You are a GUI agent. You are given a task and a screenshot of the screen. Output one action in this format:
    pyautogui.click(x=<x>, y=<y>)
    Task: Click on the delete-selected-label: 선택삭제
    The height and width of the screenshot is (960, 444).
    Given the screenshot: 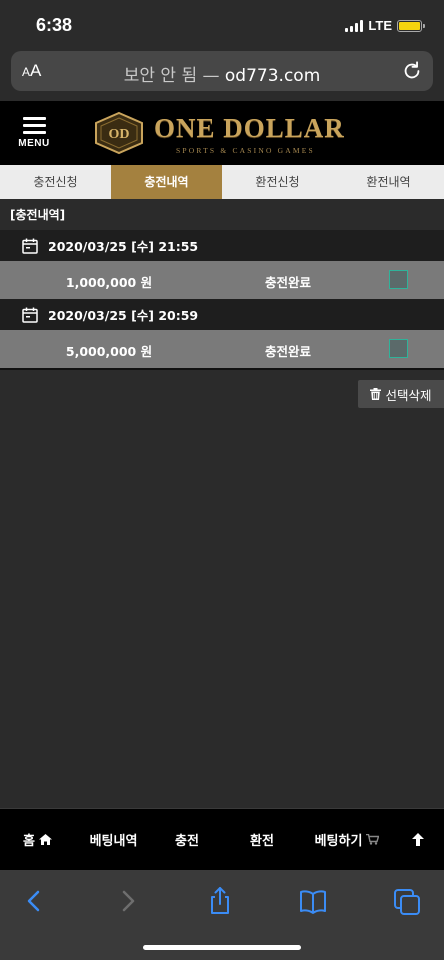 What is the action you would take?
    pyautogui.click(x=408, y=395)
    